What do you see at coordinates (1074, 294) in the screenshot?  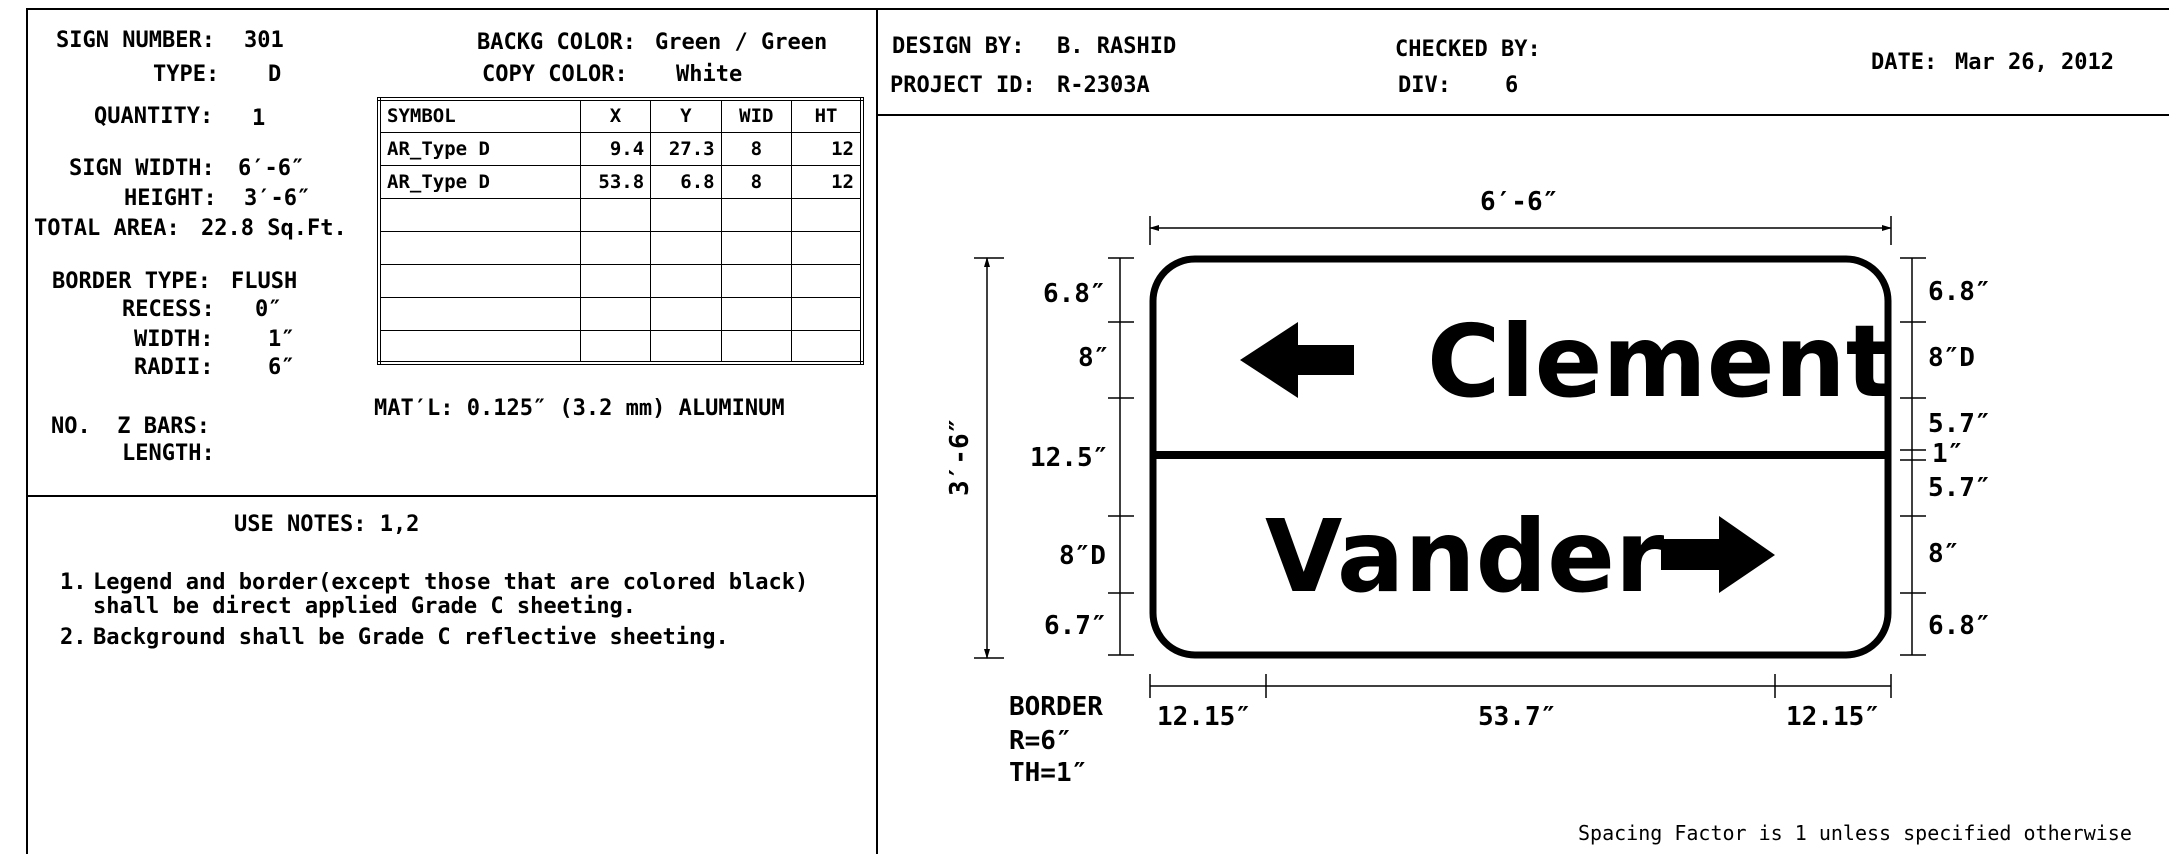 I see `left-dim-1: 6.8″` at bounding box center [1074, 294].